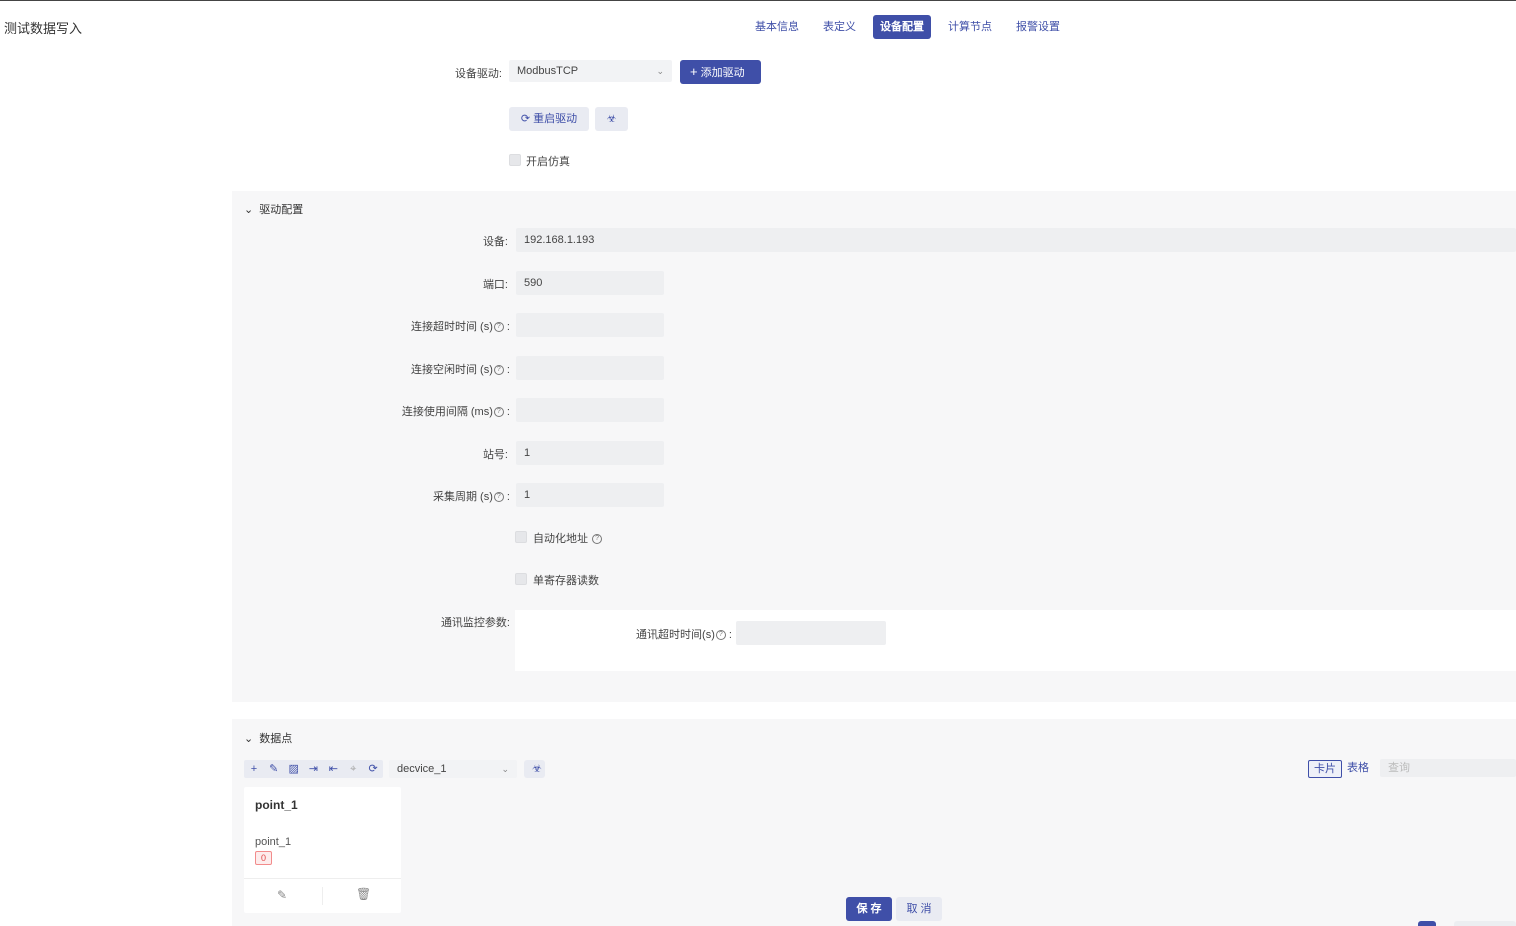  I want to click on data-points-title: 数据点, so click(276, 739).